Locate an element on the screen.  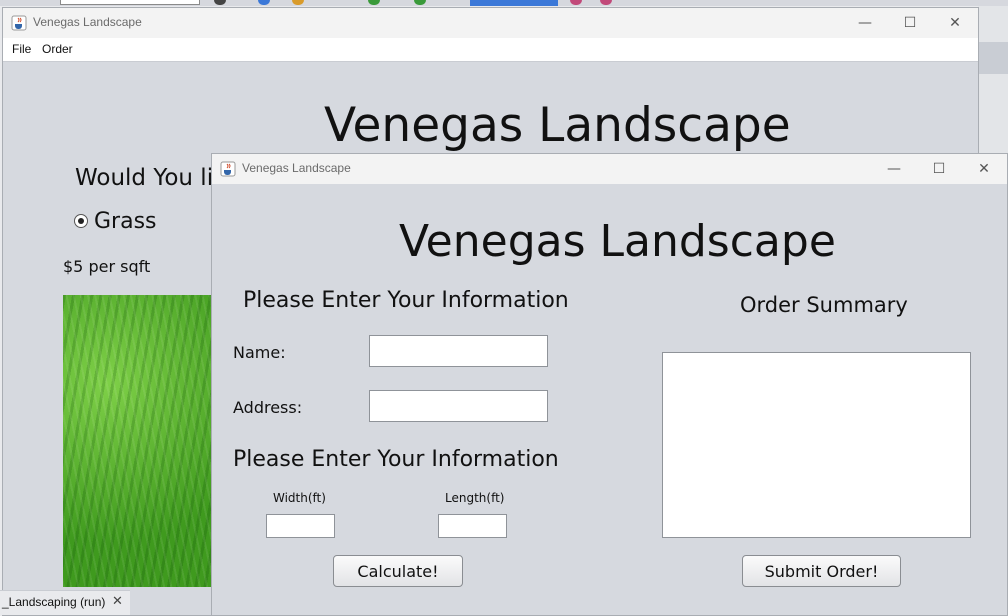
calculate-button: Calculate! is located at coordinates (398, 571).